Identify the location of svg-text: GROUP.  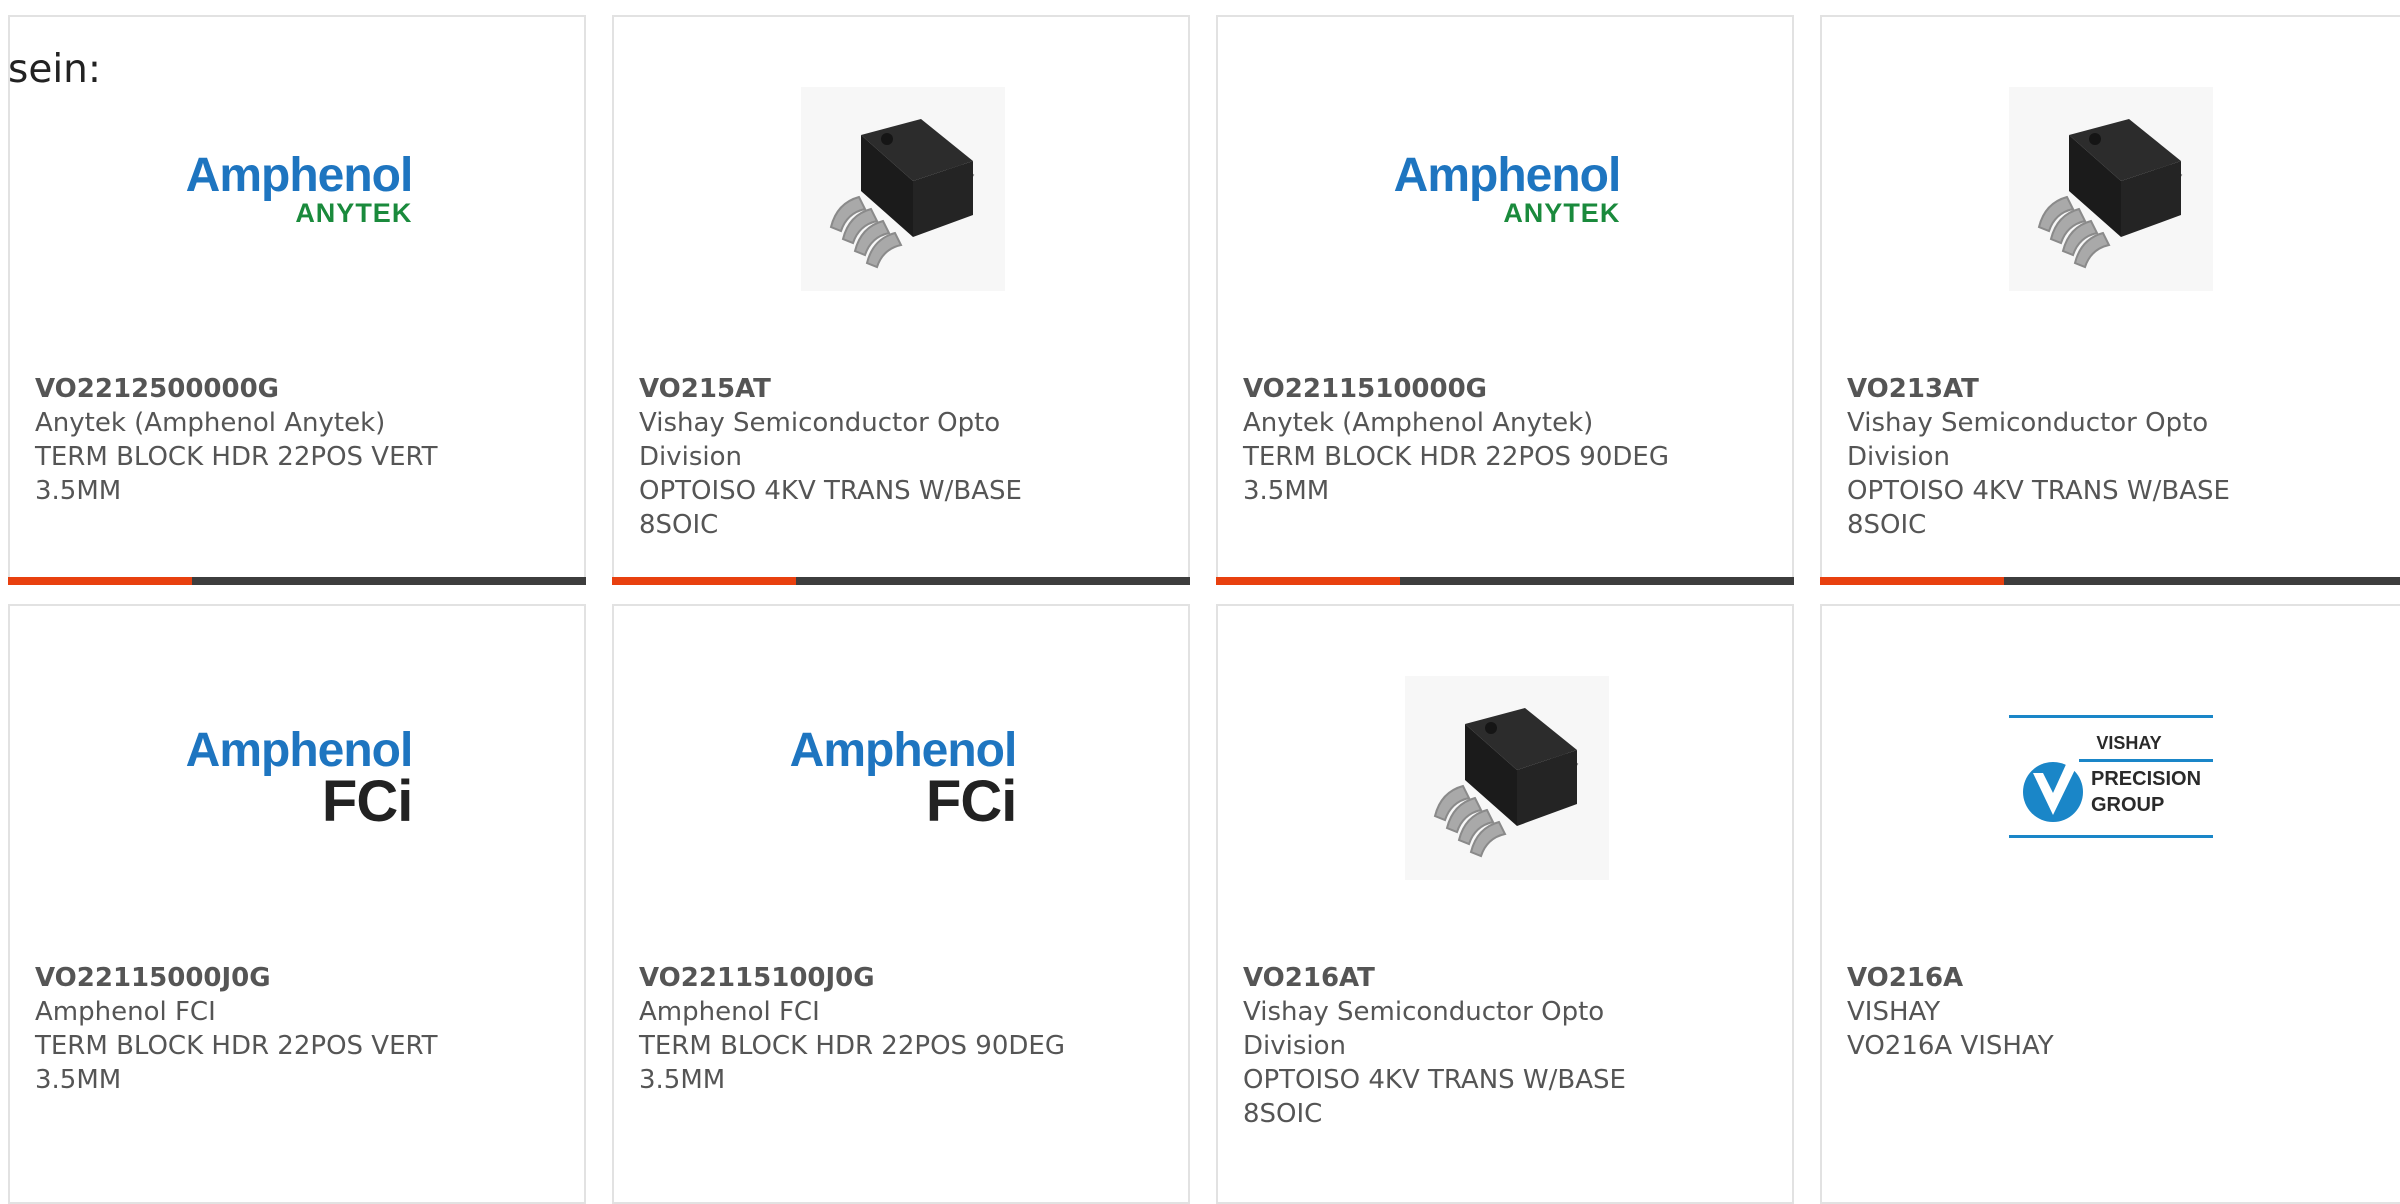
(2127, 805).